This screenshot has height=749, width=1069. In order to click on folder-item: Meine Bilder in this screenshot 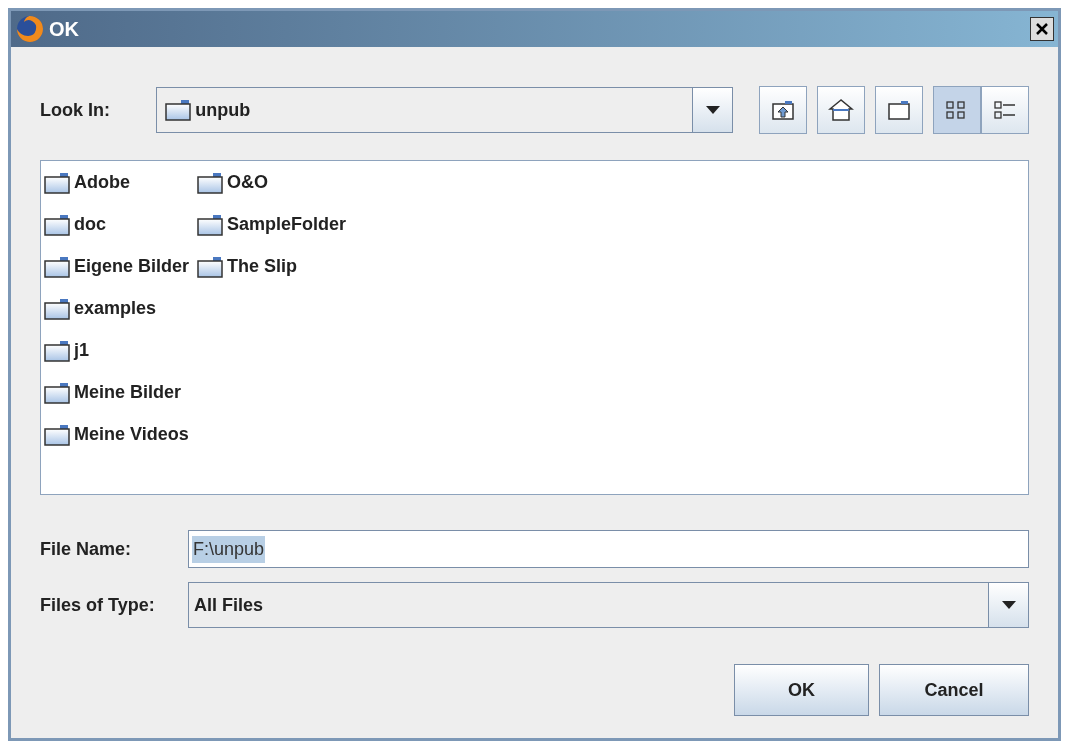, I will do `click(117, 392)`.